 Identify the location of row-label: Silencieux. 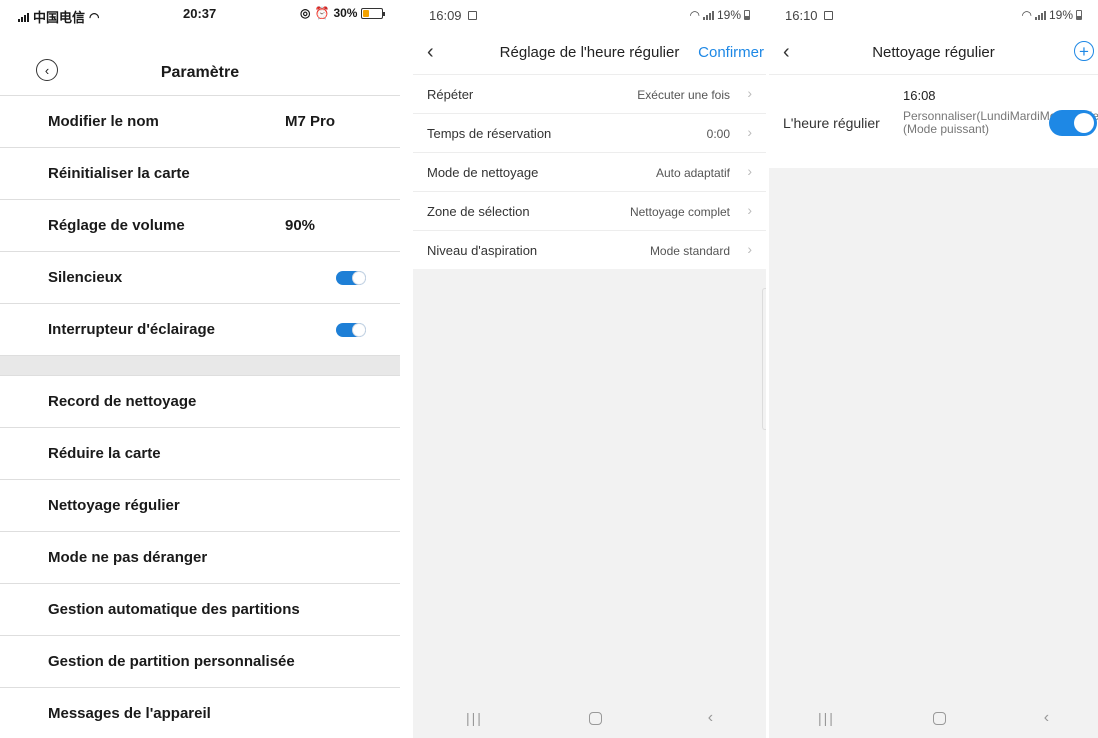
(85, 277).